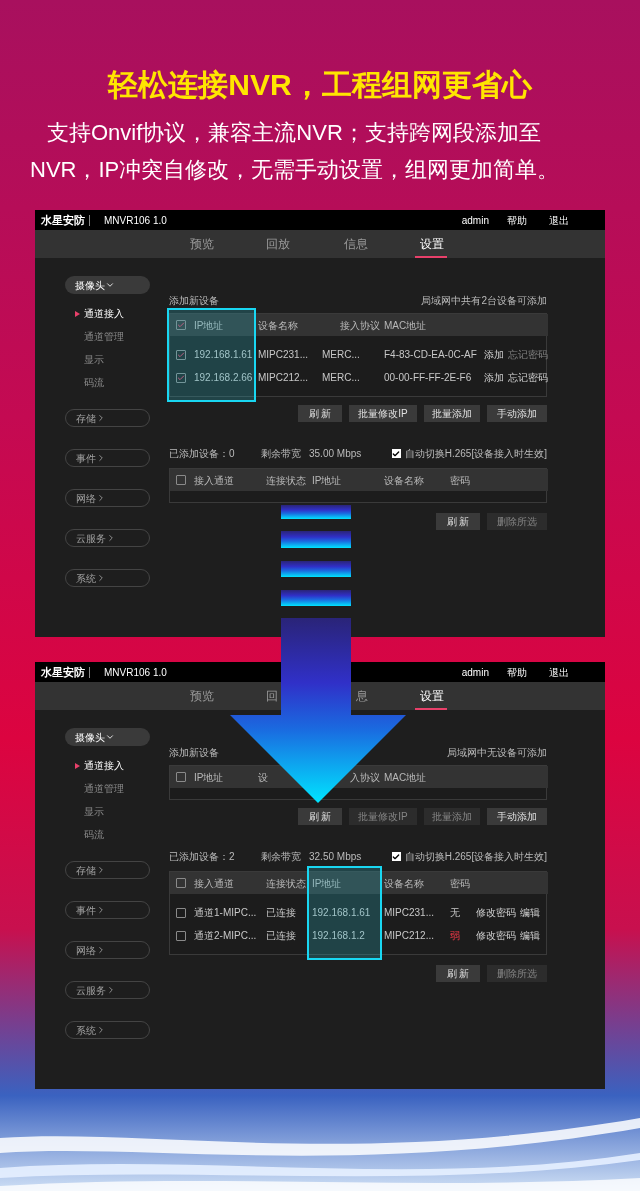 The image size is (640, 1191). I want to click on subtitle: 支持Onvif协议，兼容主流NVR；支持跨网段添加至 NVR，IP冲突自修改，无需手动设置，组网更加简单。, so click(295, 151).